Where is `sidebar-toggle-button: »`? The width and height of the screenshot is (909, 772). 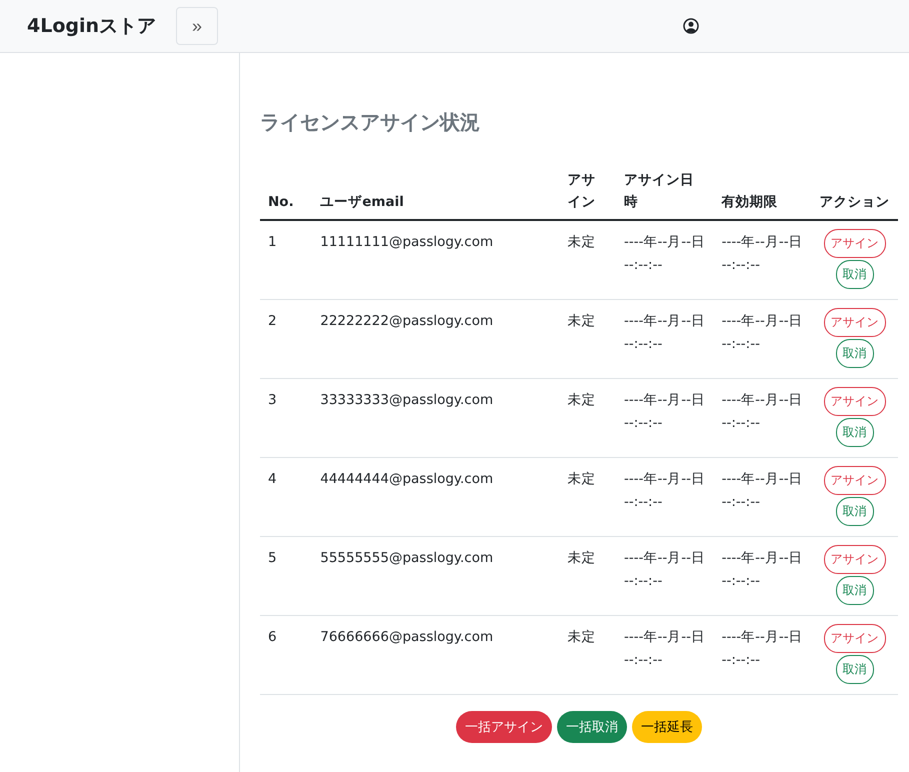
sidebar-toggle-button: » is located at coordinates (197, 26).